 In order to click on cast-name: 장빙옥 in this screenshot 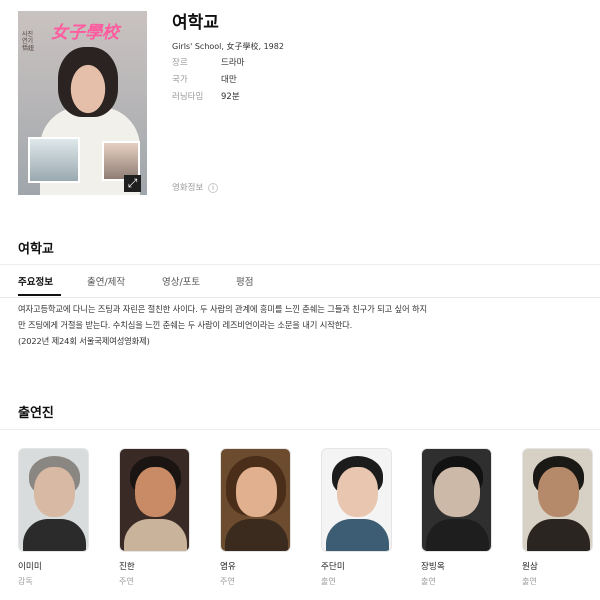, I will do `click(456, 566)`.